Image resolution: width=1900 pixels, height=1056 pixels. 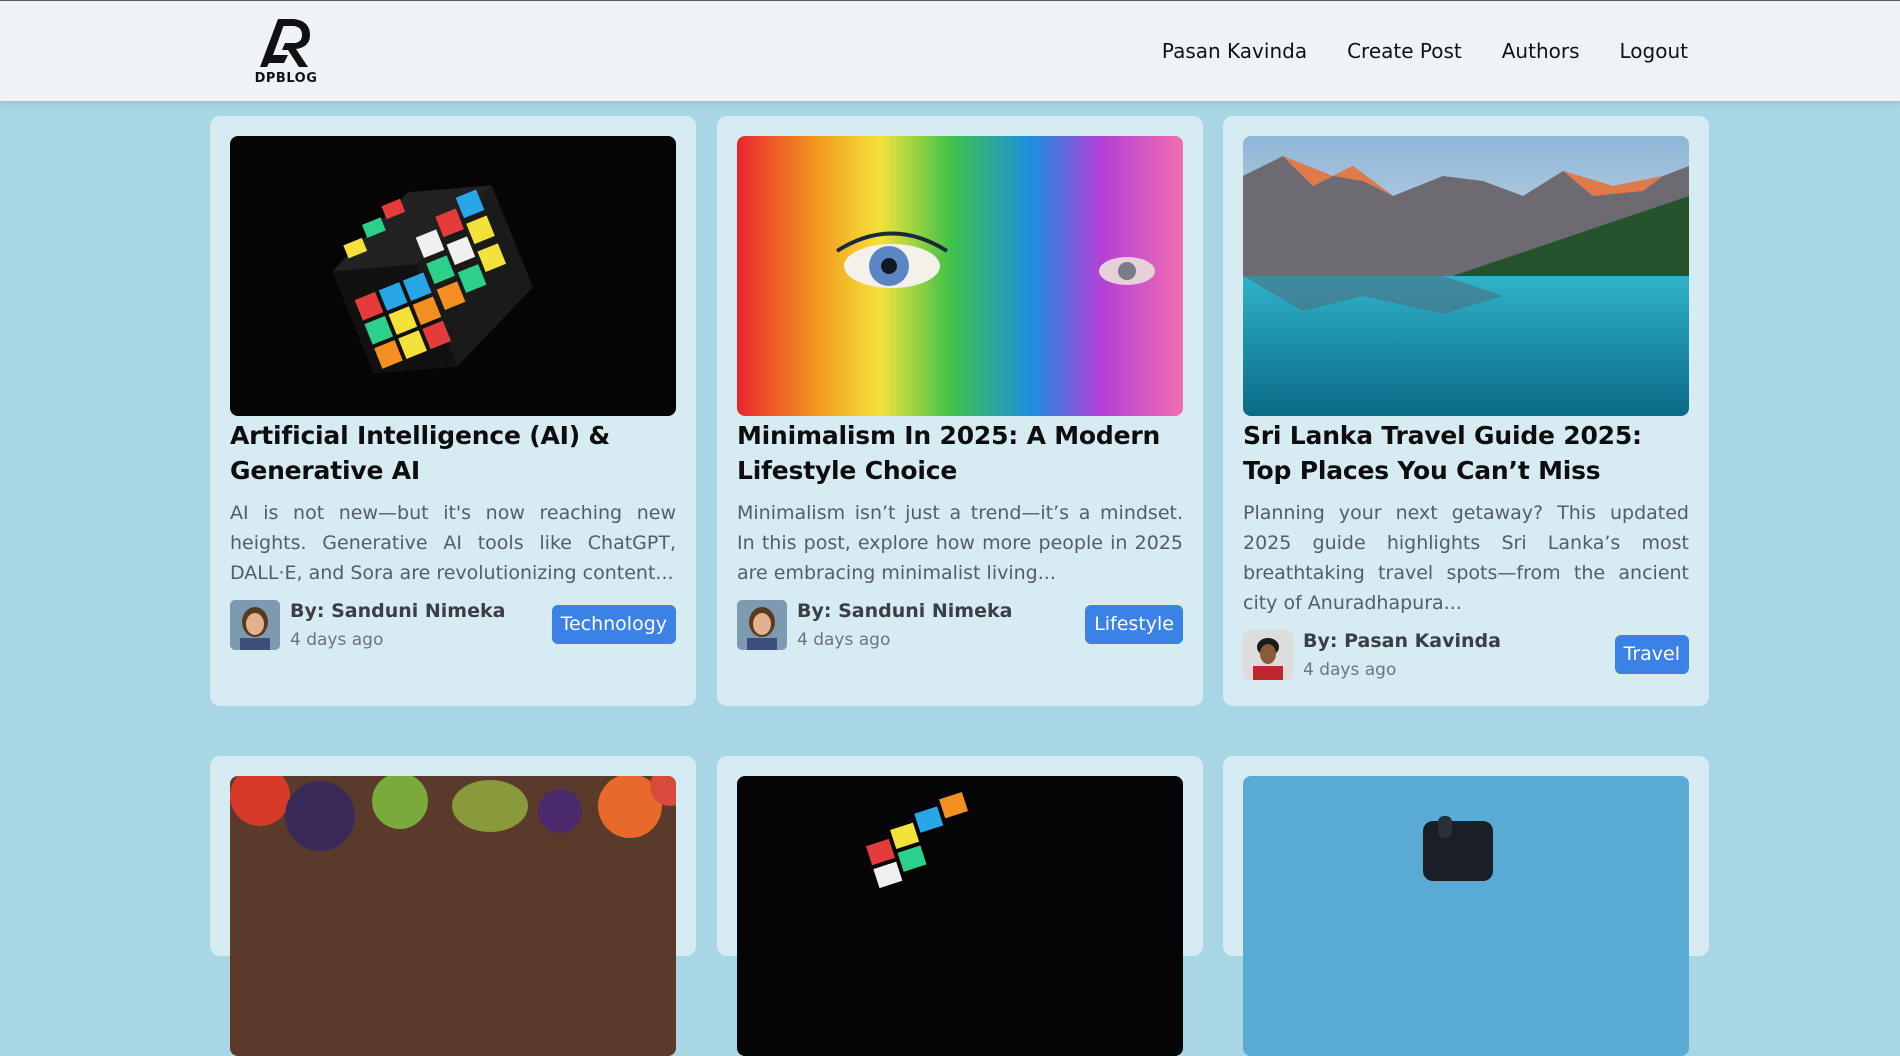 I want to click on site-logo: DPBLOG, so click(x=286, y=51).